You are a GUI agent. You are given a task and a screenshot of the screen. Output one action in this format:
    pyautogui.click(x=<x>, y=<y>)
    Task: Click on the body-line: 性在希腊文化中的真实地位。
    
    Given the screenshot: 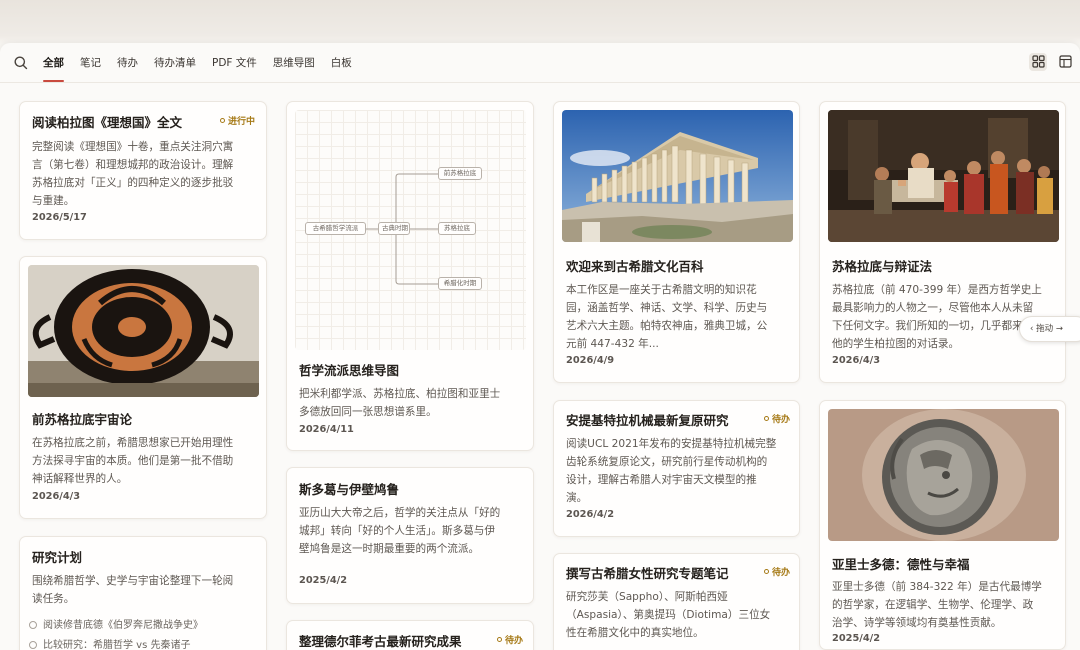 What is the action you would take?
    pyautogui.click(x=635, y=633)
    